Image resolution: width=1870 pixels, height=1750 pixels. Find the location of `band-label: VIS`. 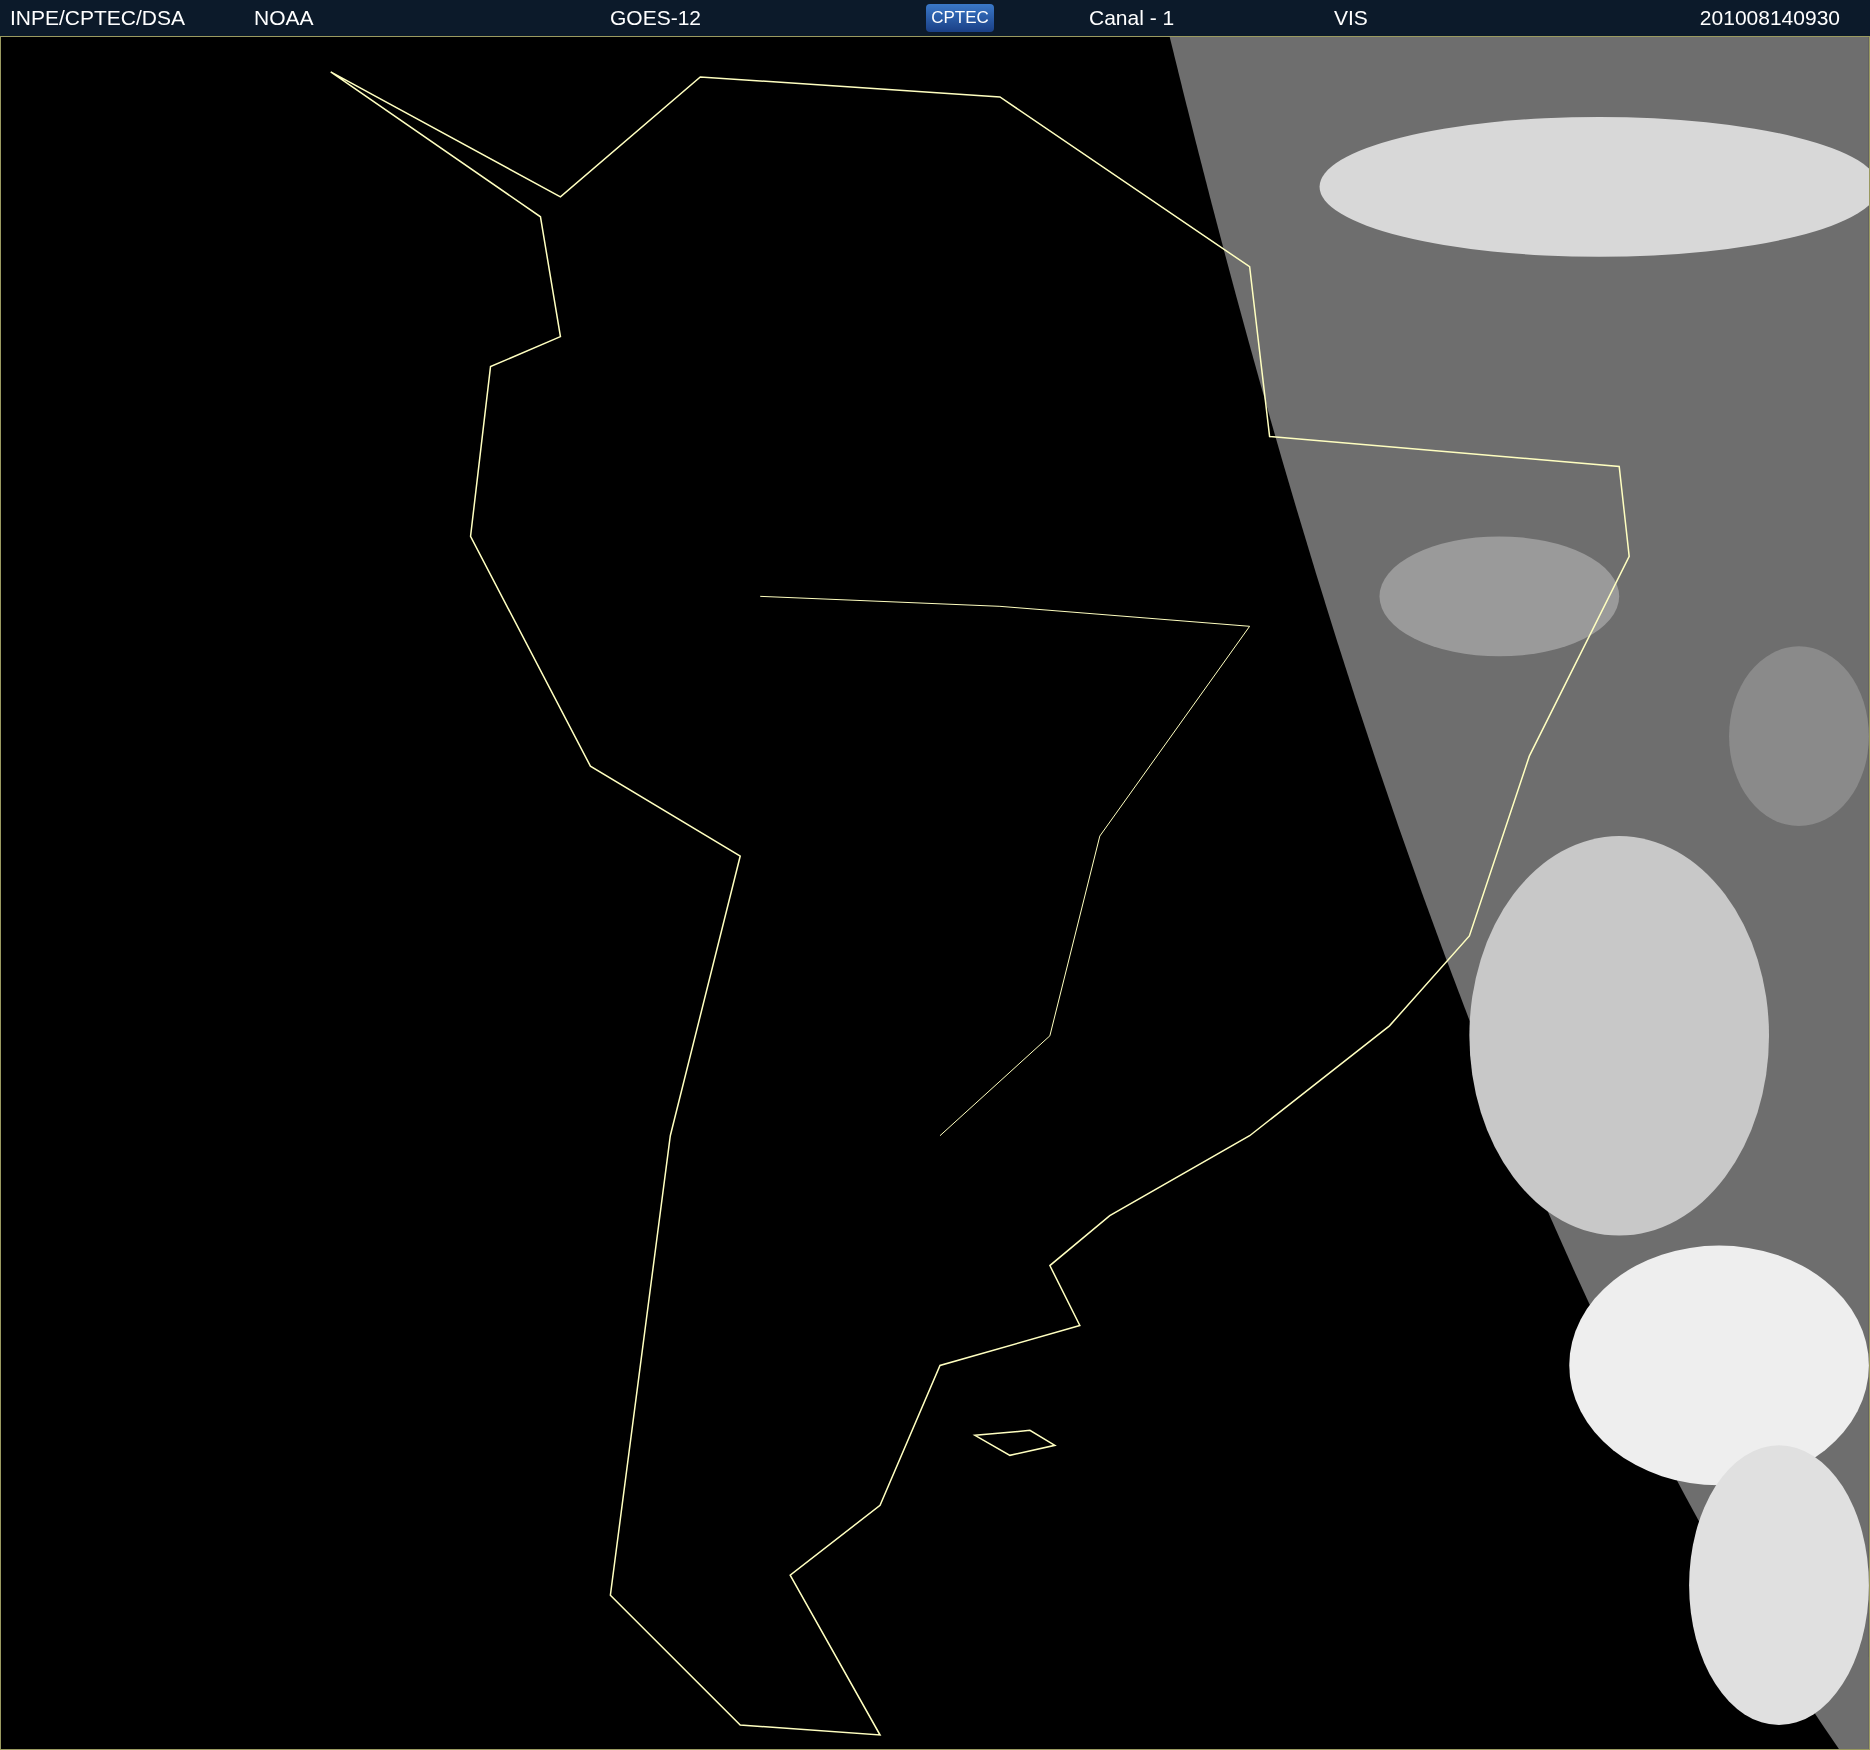

band-label: VIS is located at coordinates (1351, 18).